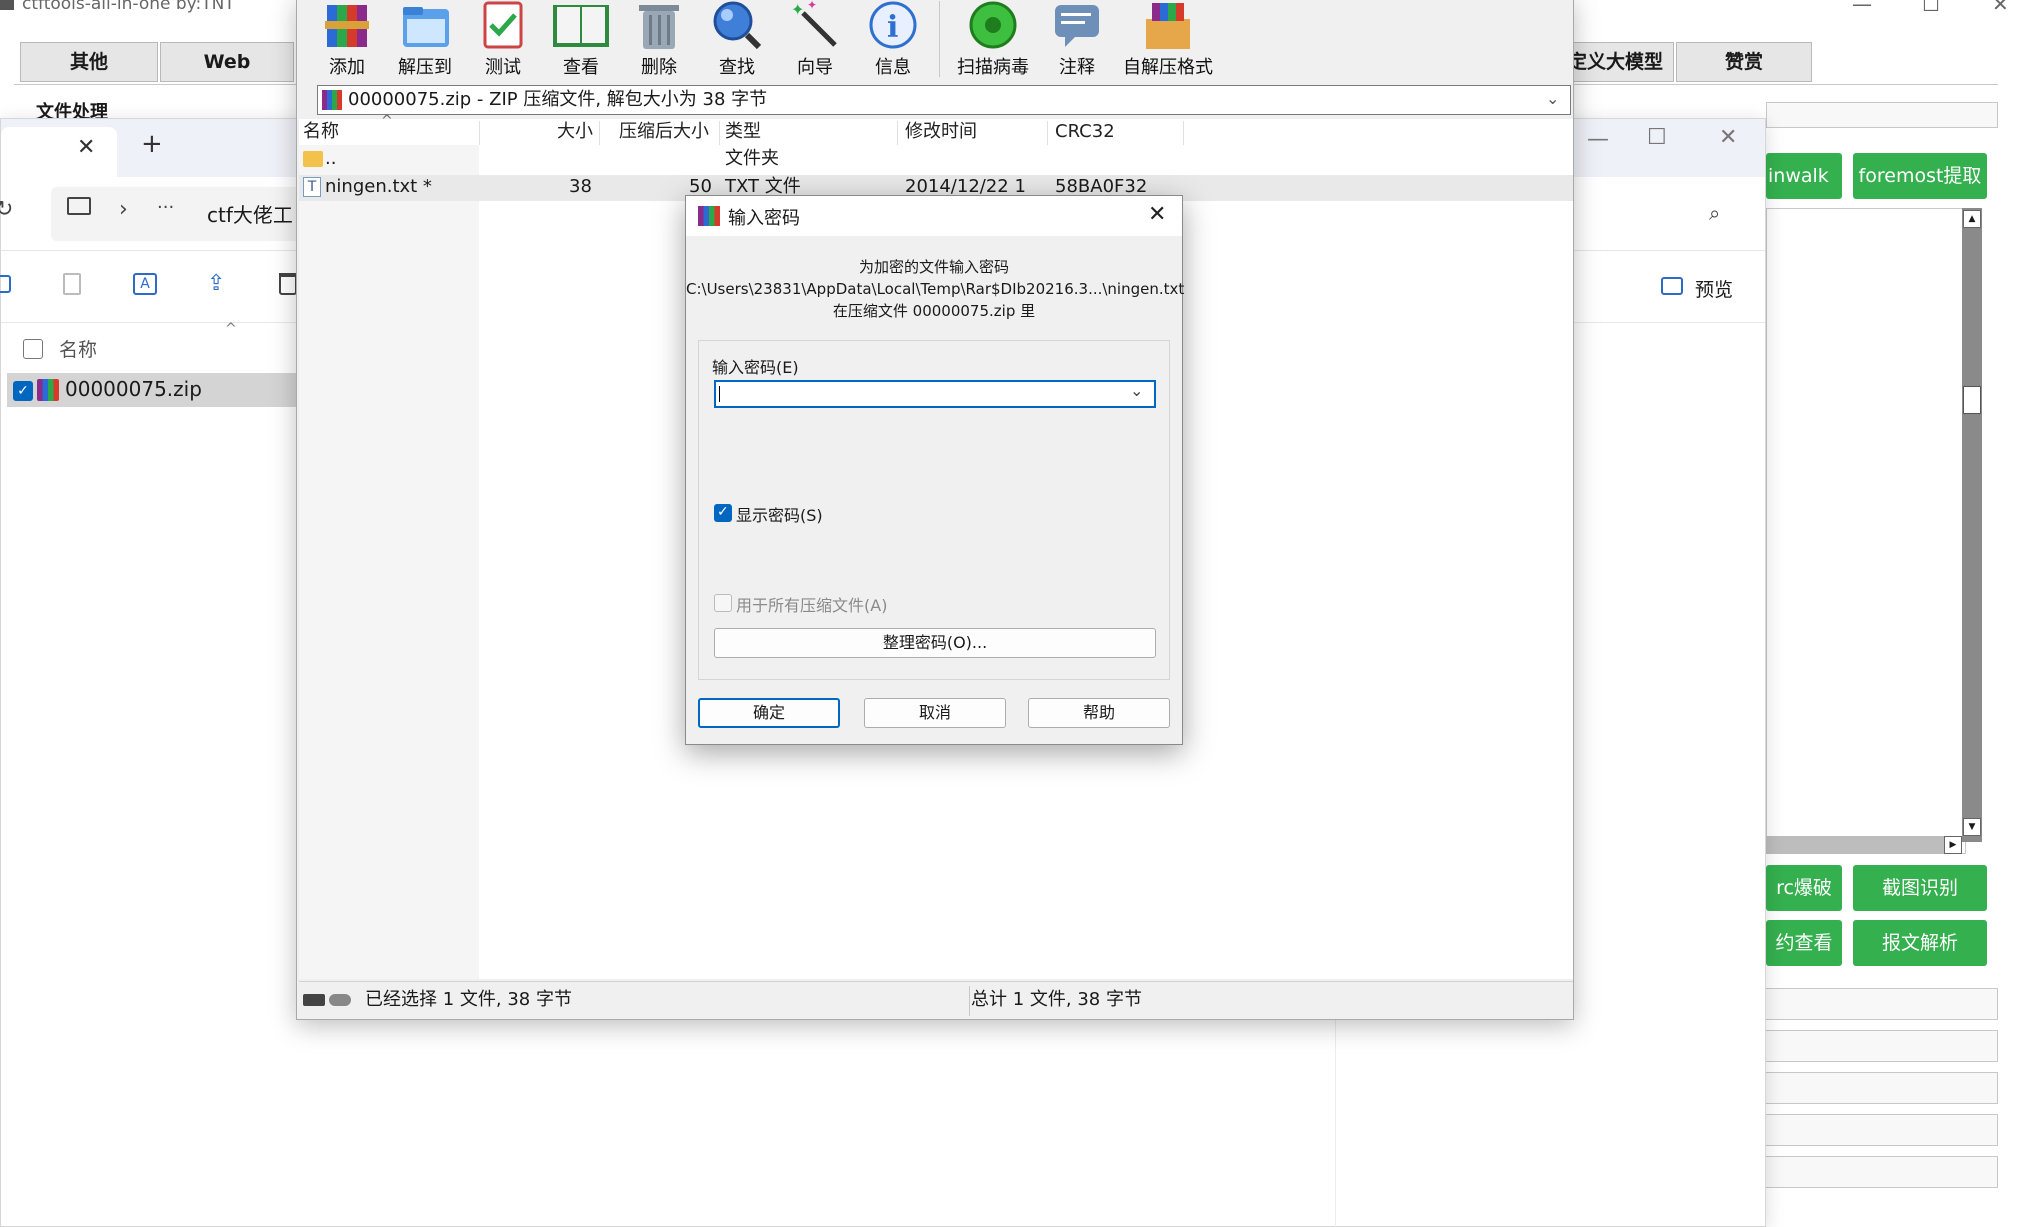 The width and height of the screenshot is (2028, 1227). Describe the element at coordinates (250, 213) in the screenshot. I see `breadcrumb-path: ctf大佬工` at that location.